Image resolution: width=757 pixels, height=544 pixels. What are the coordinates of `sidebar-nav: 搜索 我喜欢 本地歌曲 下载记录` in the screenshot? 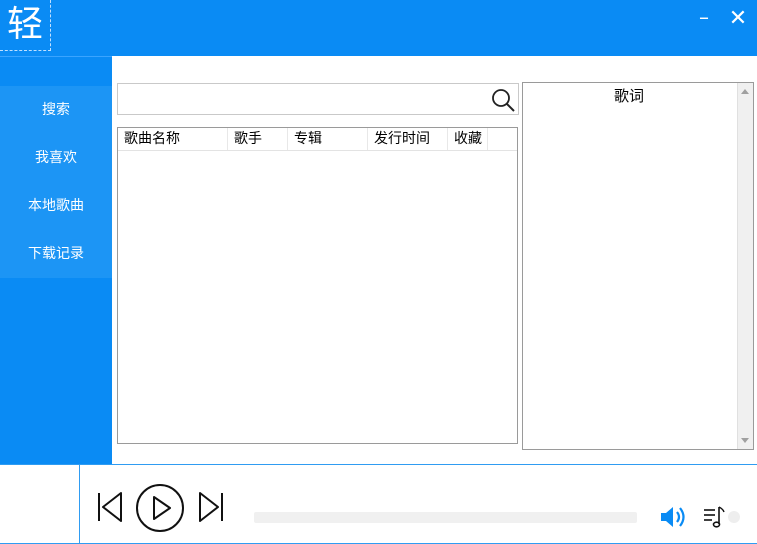 It's located at (56, 182).